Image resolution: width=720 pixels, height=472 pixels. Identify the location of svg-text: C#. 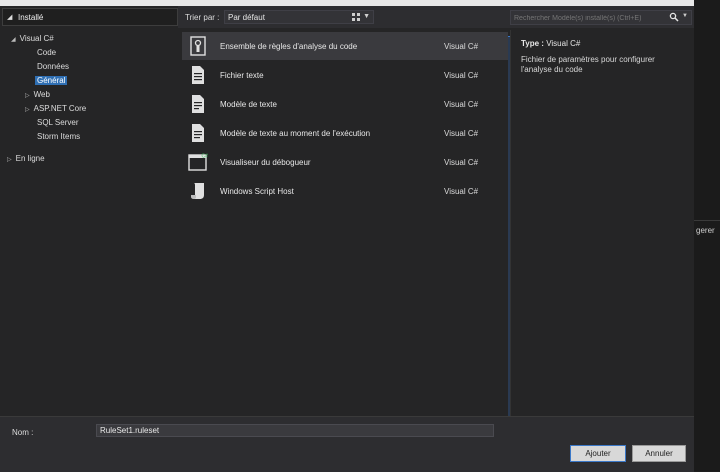
(205, 157).